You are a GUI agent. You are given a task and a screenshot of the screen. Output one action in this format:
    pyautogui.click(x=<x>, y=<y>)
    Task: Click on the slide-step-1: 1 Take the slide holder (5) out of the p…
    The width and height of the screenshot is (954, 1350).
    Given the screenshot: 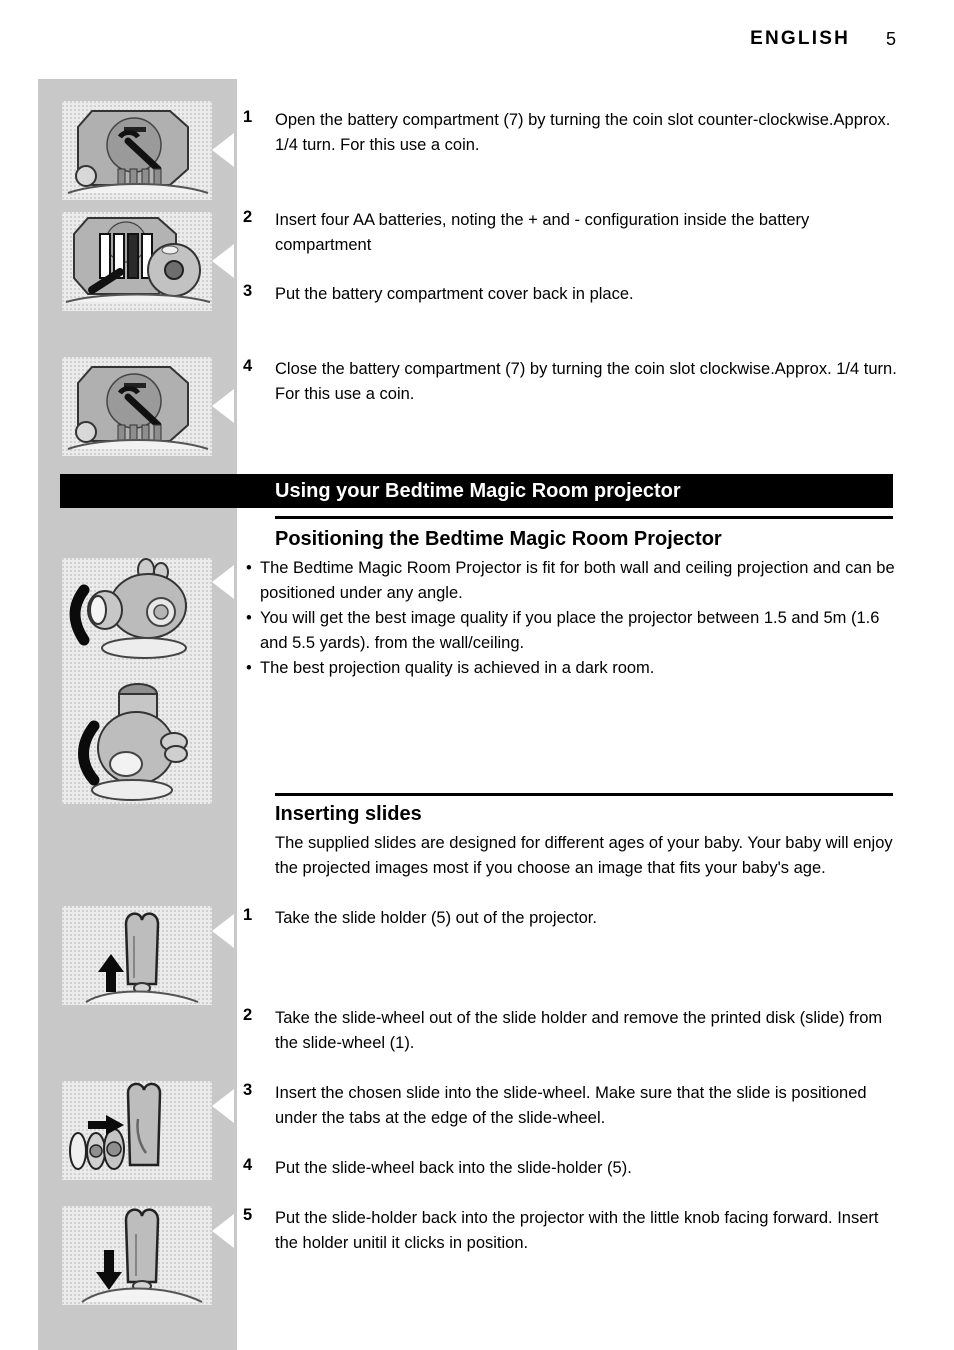 What is the action you would take?
    pyautogui.click(x=570, y=918)
    